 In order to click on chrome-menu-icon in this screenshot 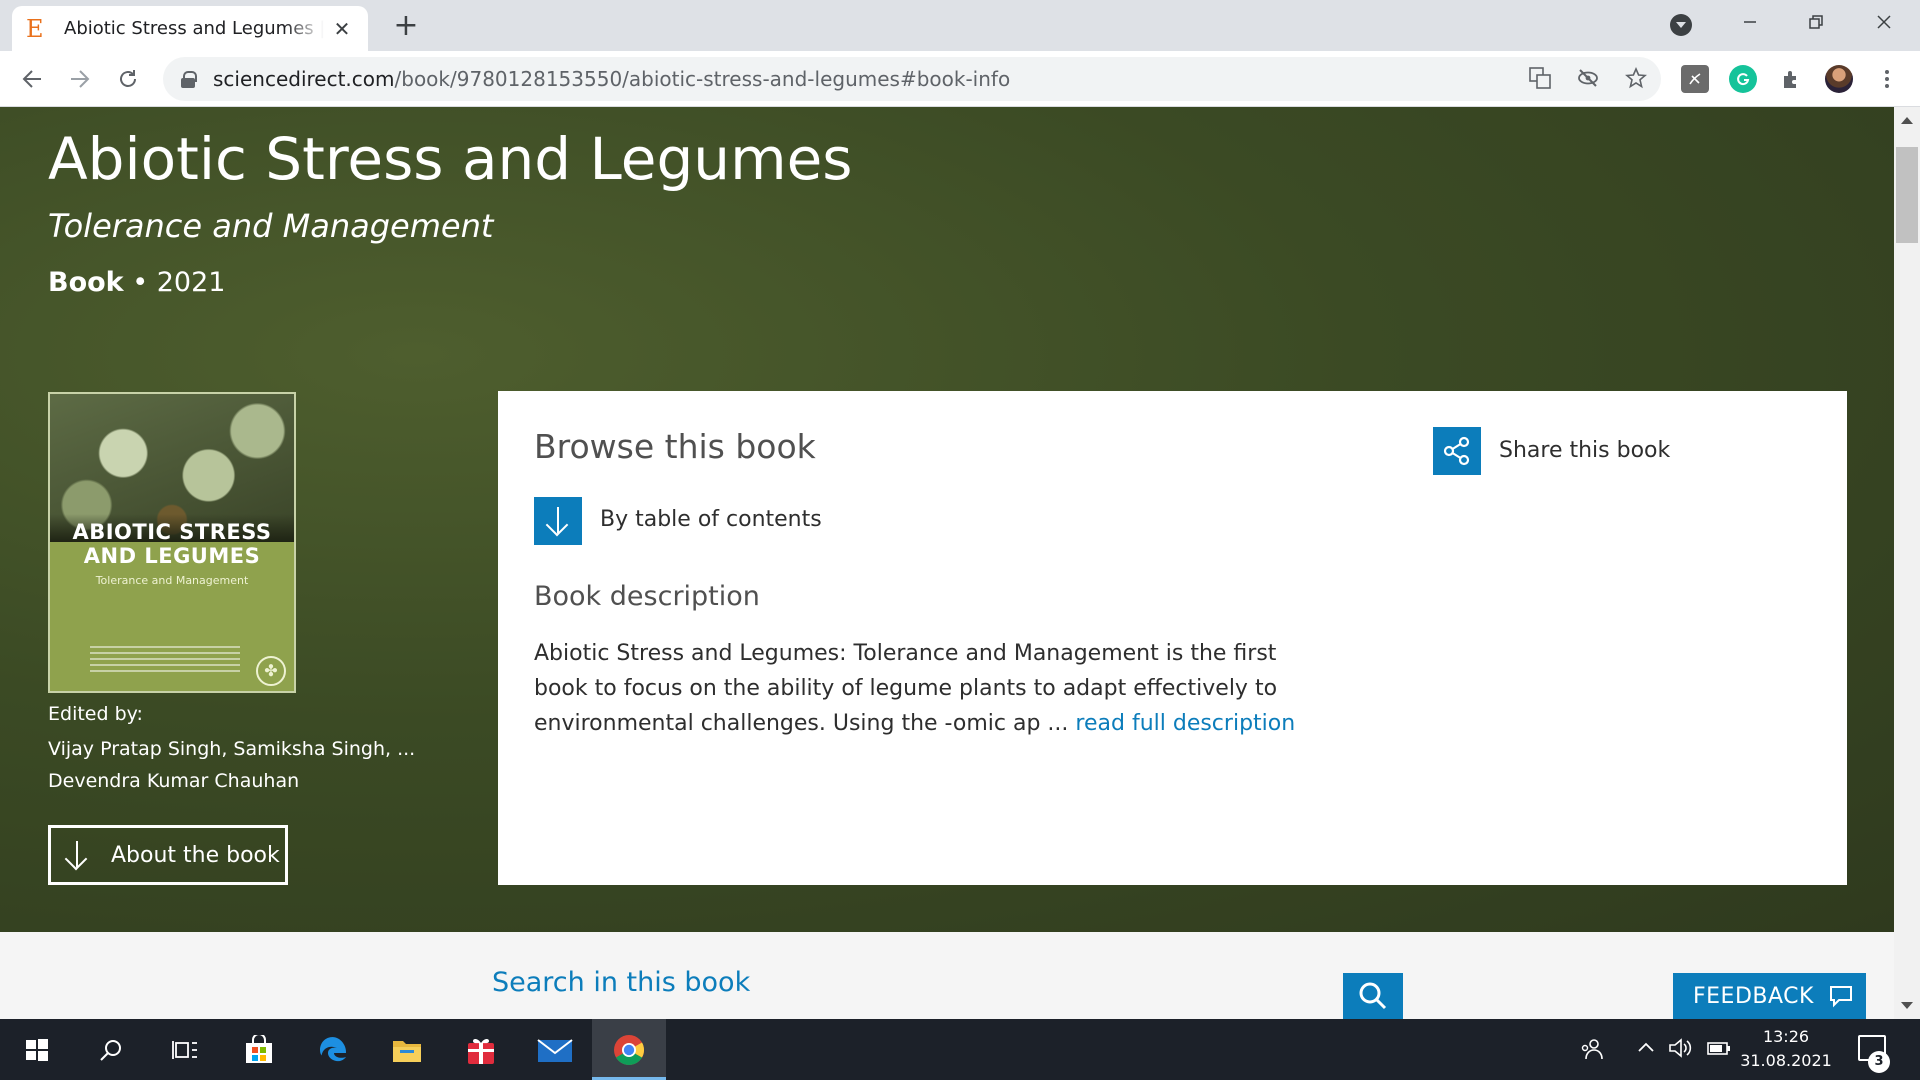, I will do `click(1887, 79)`.